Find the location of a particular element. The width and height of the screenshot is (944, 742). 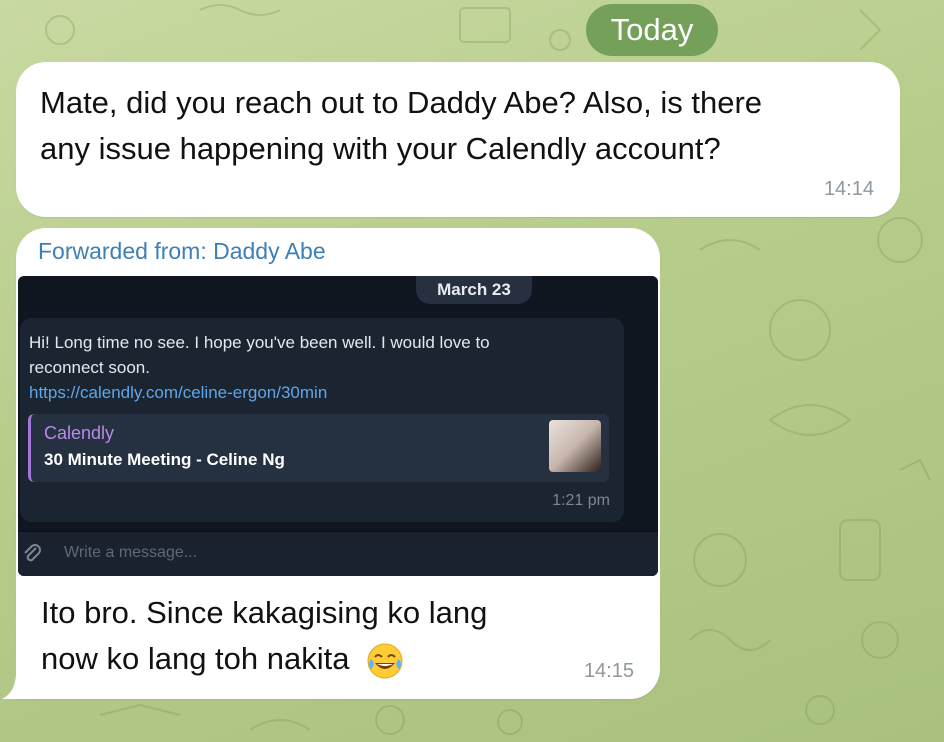

forwarded-header: Forwarded from: Daddy Abe is located at coordinates (182, 251).